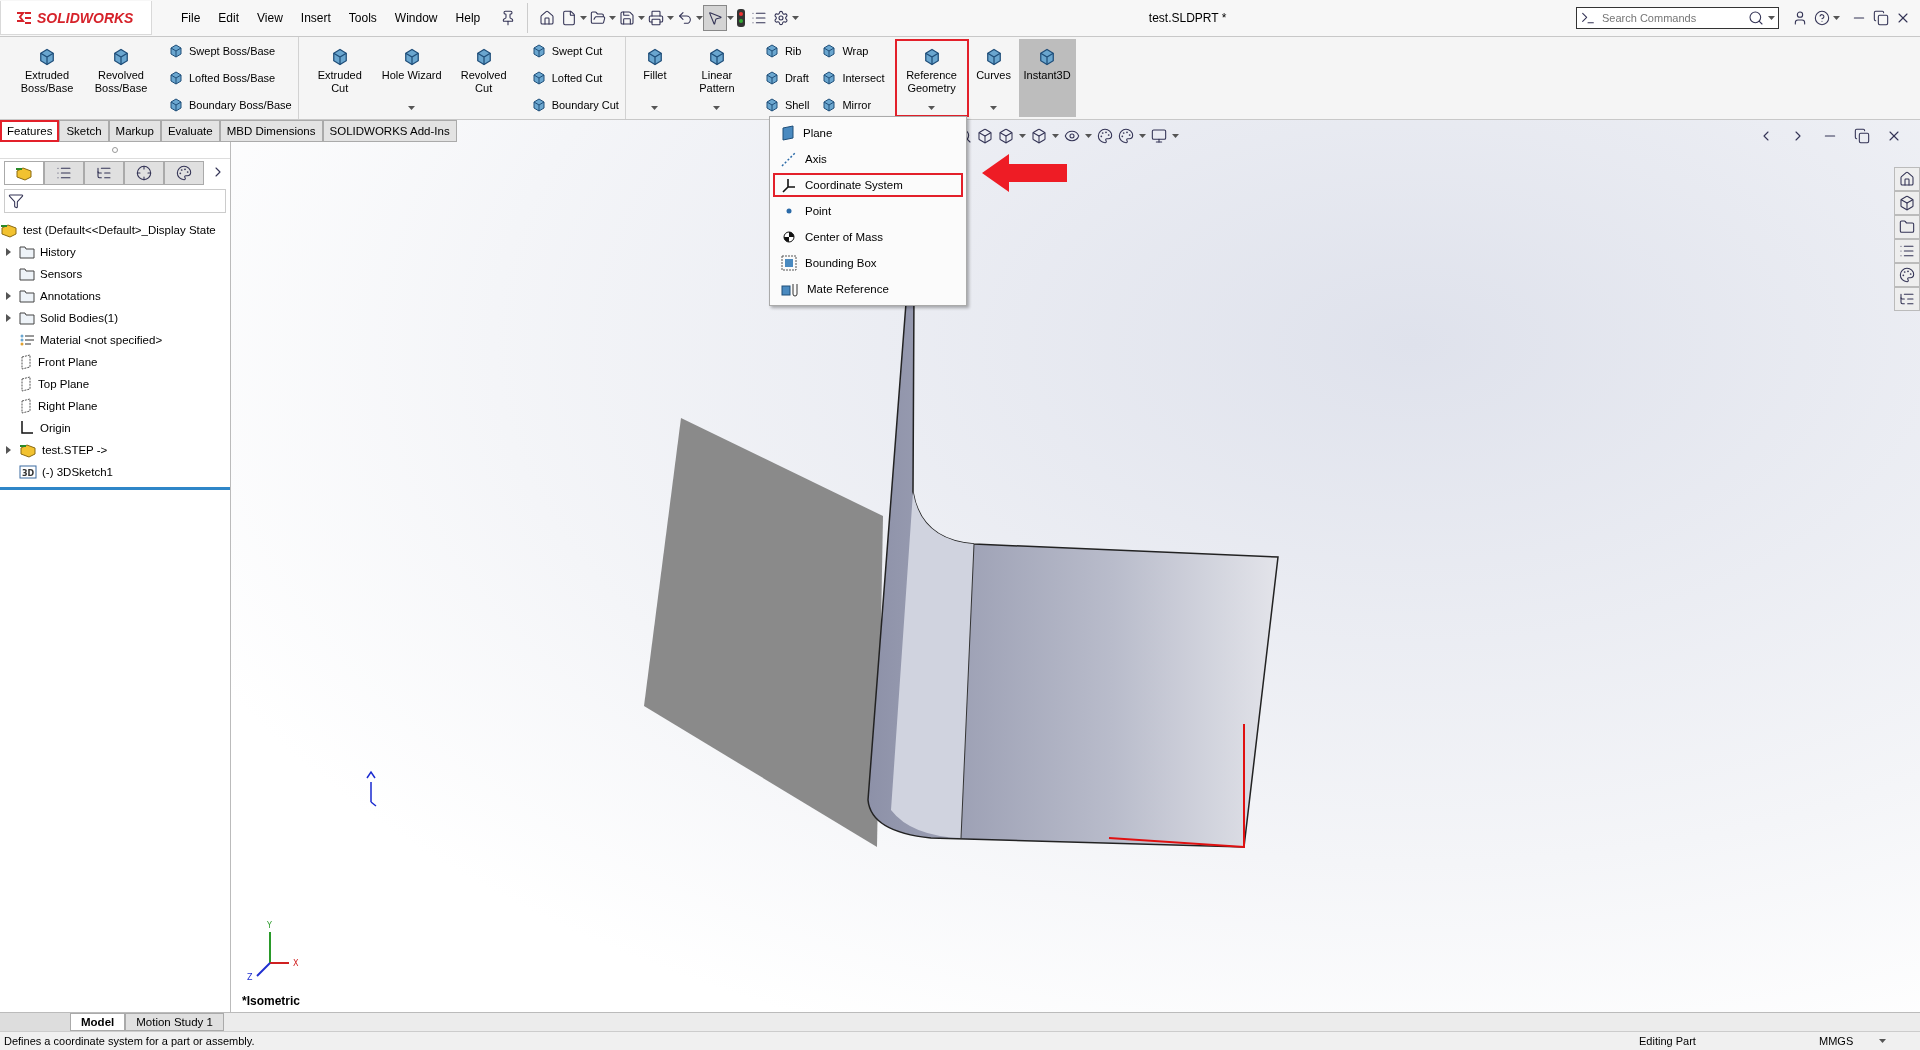  Describe the element at coordinates (271, 131) in the screenshot. I see `tab: MBD Dimensions` at that location.